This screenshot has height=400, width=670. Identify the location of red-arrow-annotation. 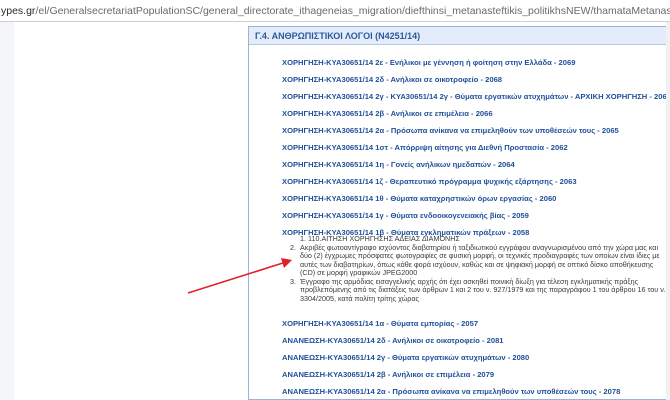
(239, 276).